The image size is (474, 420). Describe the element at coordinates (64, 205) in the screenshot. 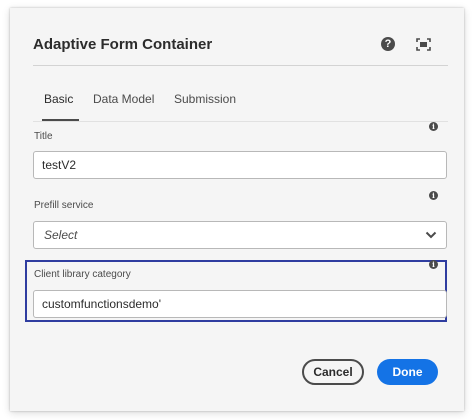

I see `prefill-service-label: Prefill service` at that location.